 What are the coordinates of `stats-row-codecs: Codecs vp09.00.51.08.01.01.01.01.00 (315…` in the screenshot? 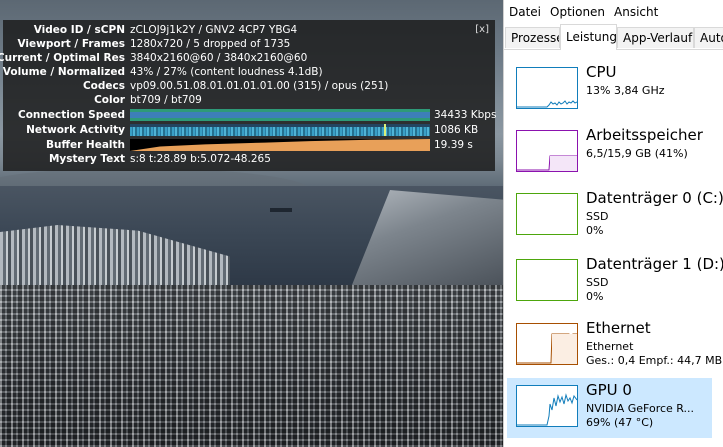 It's located at (249, 86).